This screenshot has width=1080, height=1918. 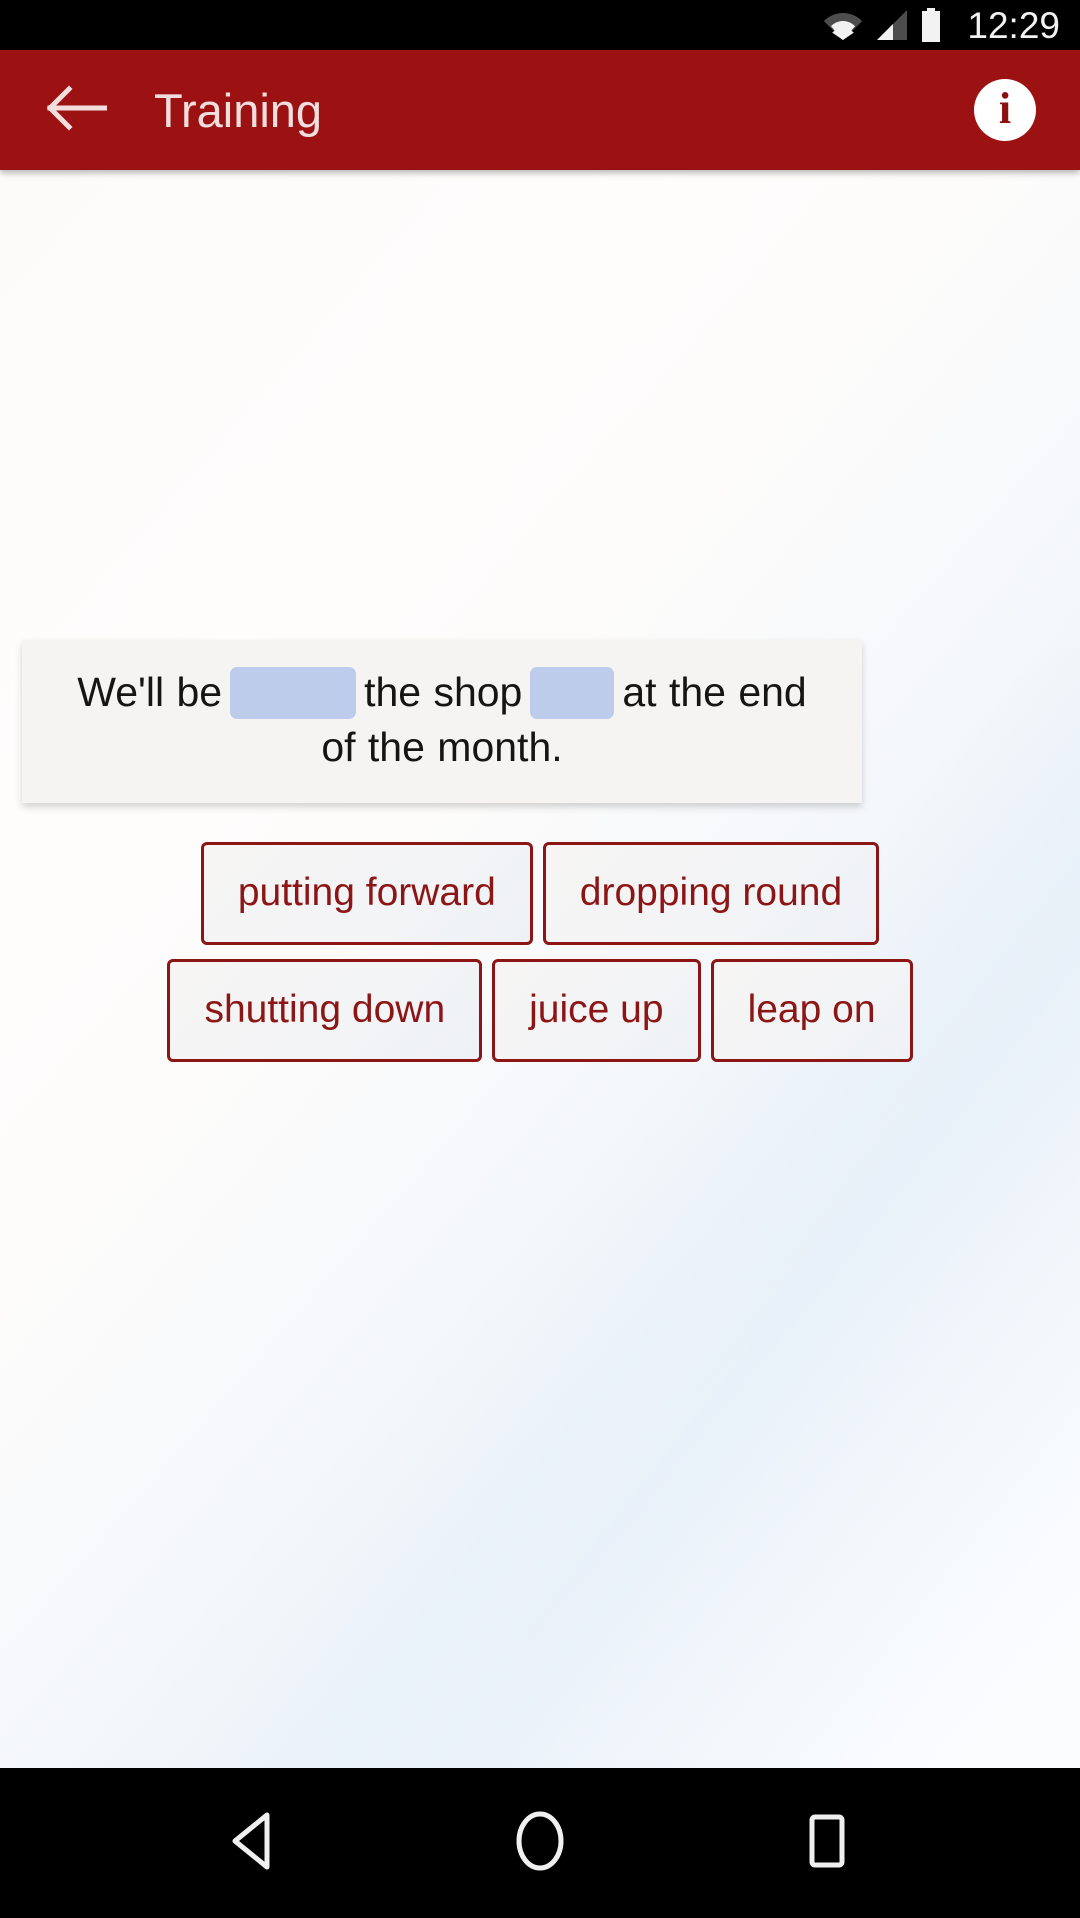 I want to click on nav-back-button, so click(x=253, y=1843).